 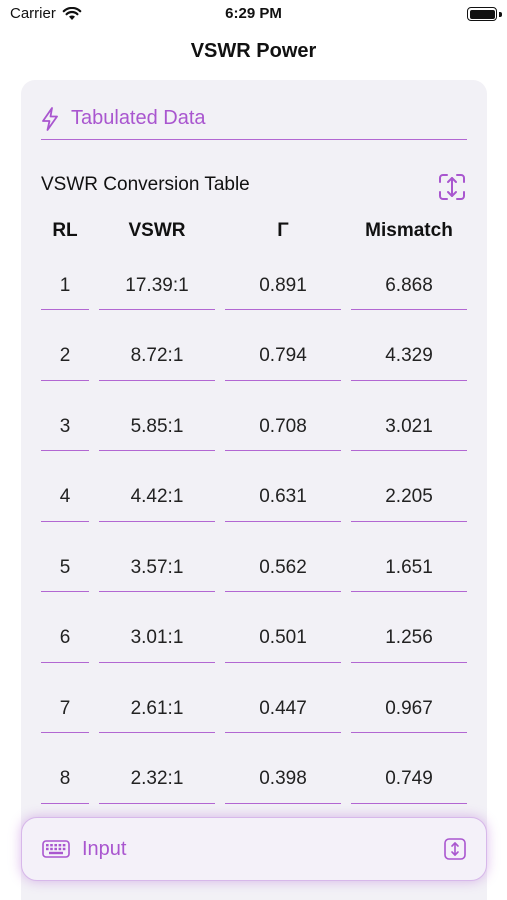 What do you see at coordinates (409, 498) in the screenshot?
I see `cell-mismatch: 2.205` at bounding box center [409, 498].